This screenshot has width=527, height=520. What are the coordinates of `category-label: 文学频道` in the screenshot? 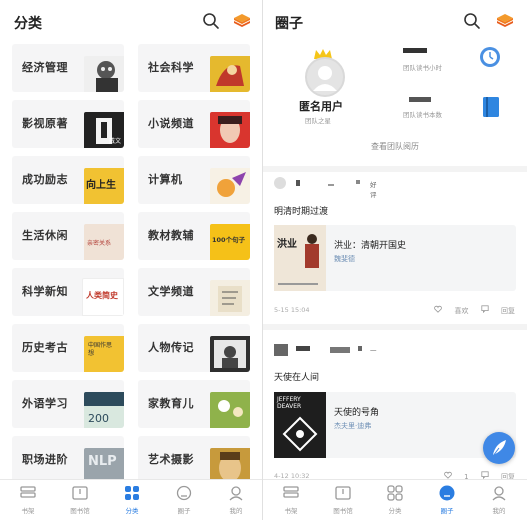 It's located at (171, 291).